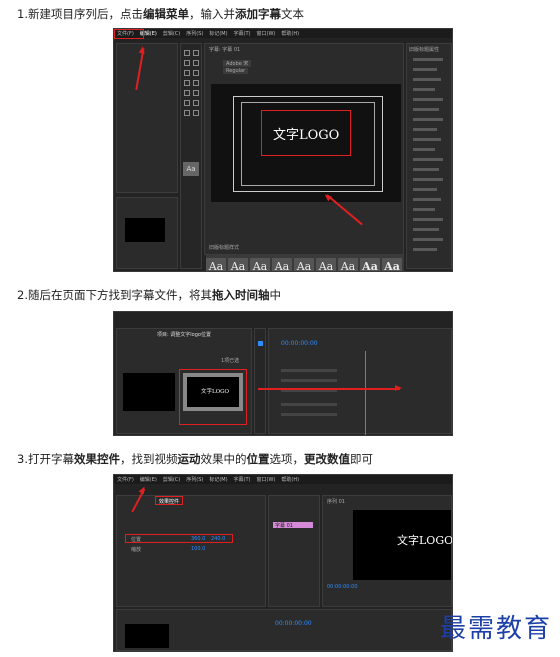 The image size is (560, 657). I want to click on selection-tool-icon, so click(260, 343).